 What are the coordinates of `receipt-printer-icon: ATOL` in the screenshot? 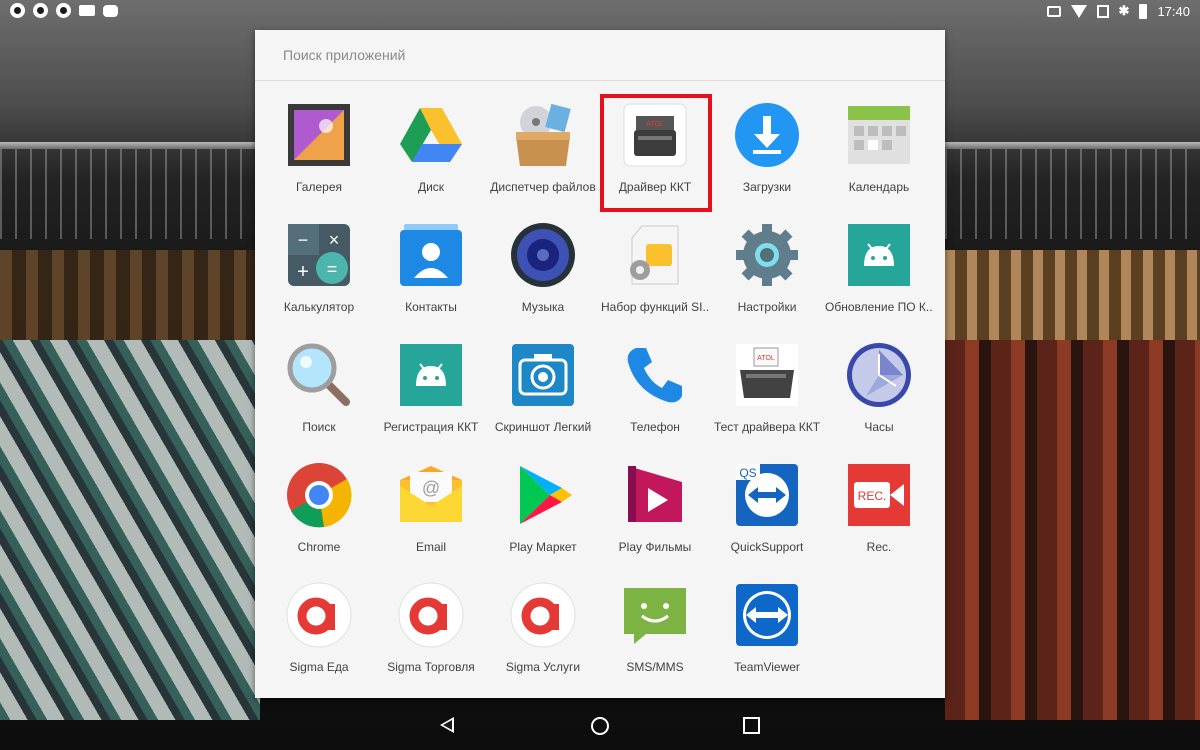 It's located at (767, 375).